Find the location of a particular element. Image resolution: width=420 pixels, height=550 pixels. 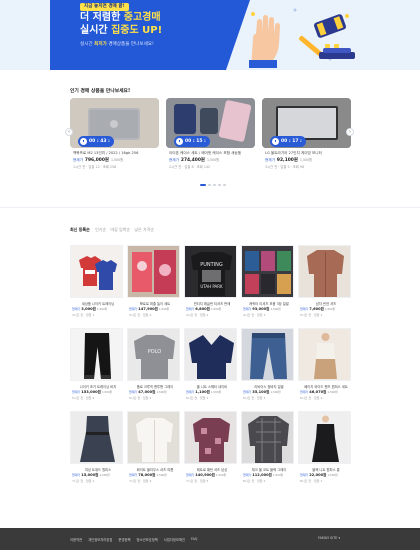

hero-title-line1: 더 저렴한 중고경매 is located at coordinates (120, 18).